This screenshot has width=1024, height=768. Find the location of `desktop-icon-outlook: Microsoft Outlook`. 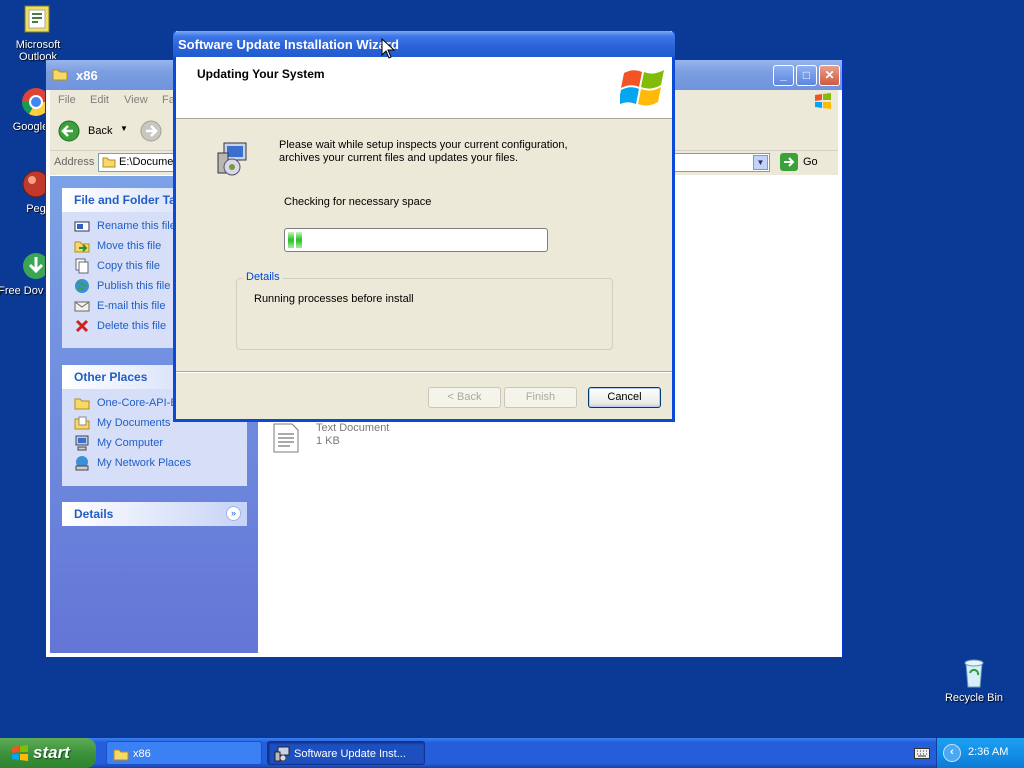

desktop-icon-outlook: Microsoft Outlook is located at coordinates (38, 33).